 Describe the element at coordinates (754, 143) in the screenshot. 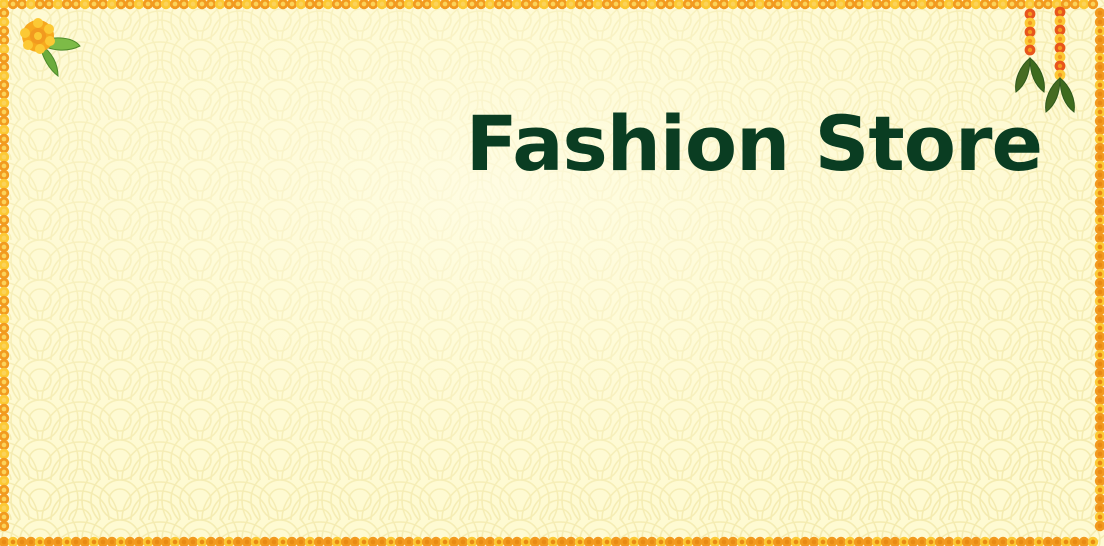

I see `store-title: Fashion Store` at that location.